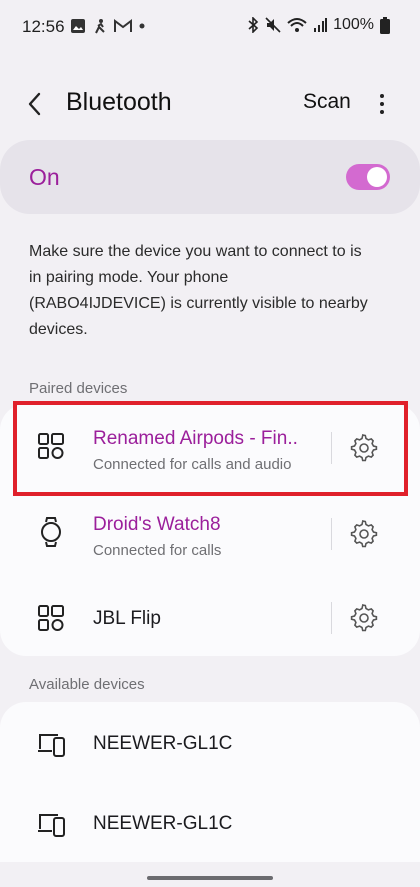  I want to click on device-status: Connected for calls, so click(157, 550).